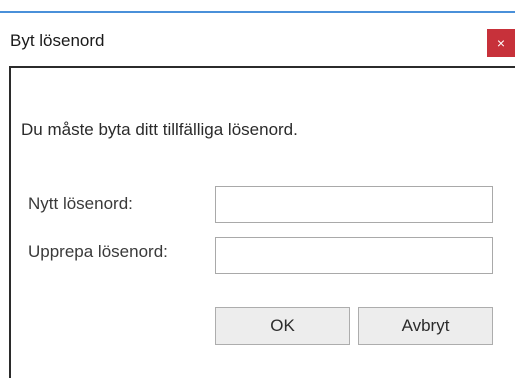 The height and width of the screenshot is (378, 515). What do you see at coordinates (257, 39) in the screenshot?
I see `title-bar: Byt lösenord ×` at bounding box center [257, 39].